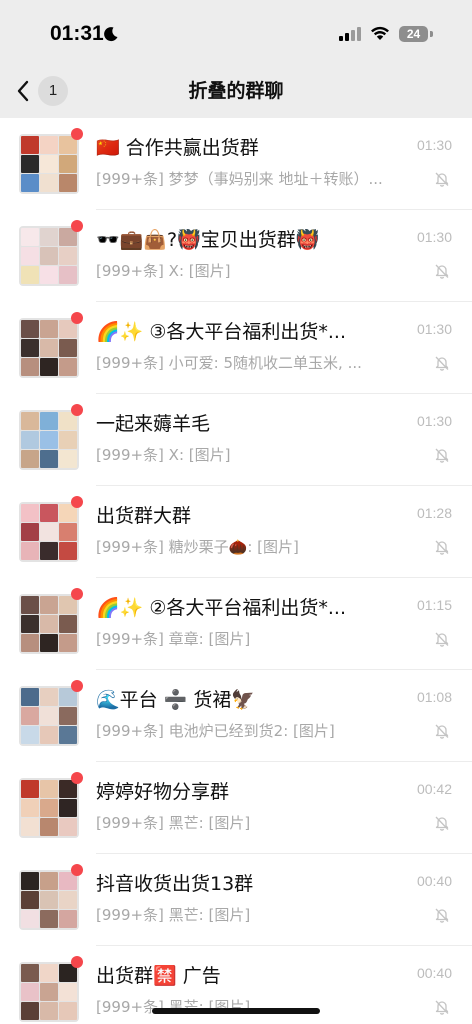  What do you see at coordinates (434, 697) in the screenshot?
I see `chat-time: 01:08` at bounding box center [434, 697].